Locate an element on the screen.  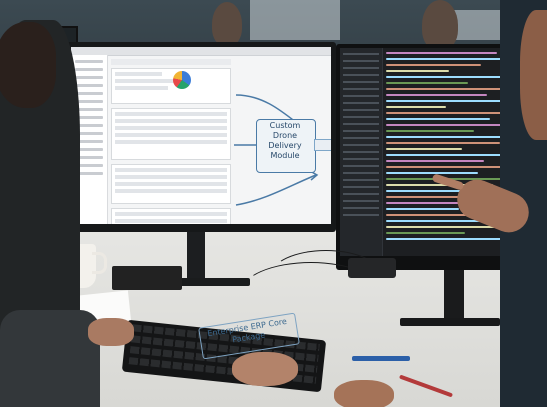
pen is located at coordinates (381, 358).